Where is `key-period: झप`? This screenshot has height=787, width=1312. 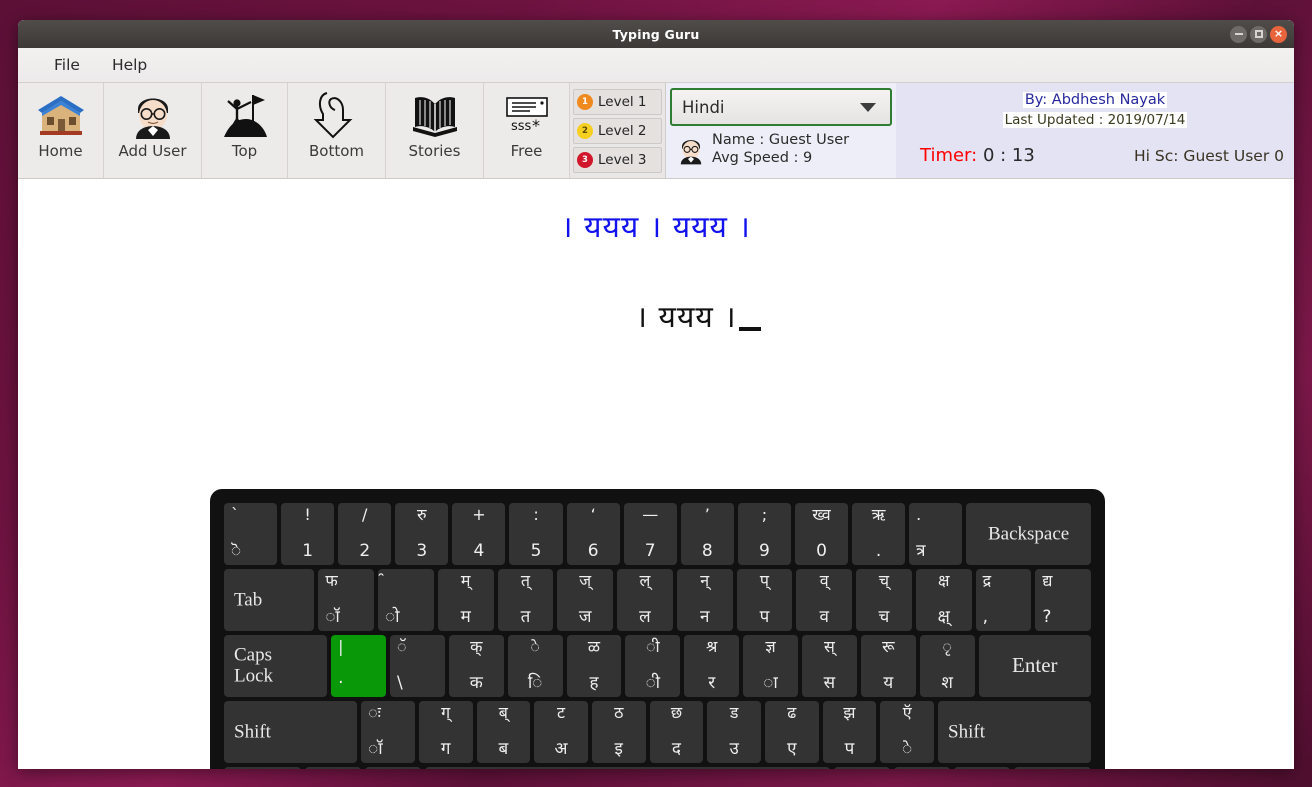
key-period: झप is located at coordinates (849, 732).